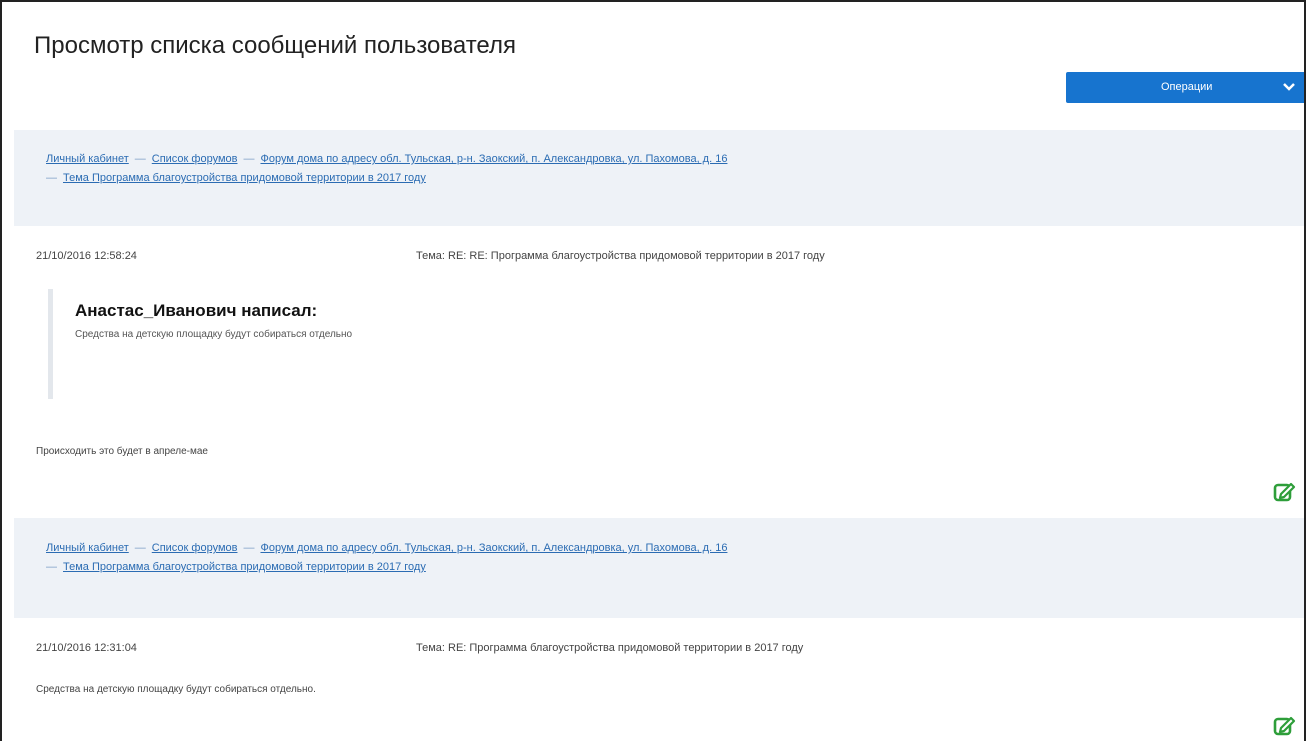 The height and width of the screenshot is (741, 1312). Describe the element at coordinates (86, 256) in the screenshot. I see `message-date: 21/10/2016 12:58:24` at that location.